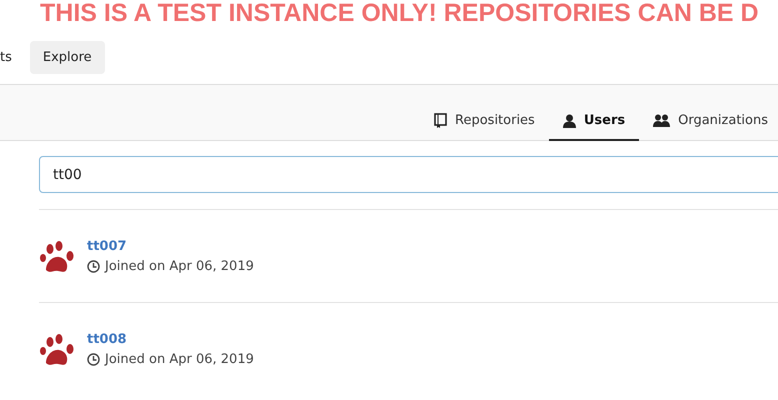 This screenshot has width=778, height=400. What do you see at coordinates (170, 246) in the screenshot?
I see `username-link: tt007` at bounding box center [170, 246].